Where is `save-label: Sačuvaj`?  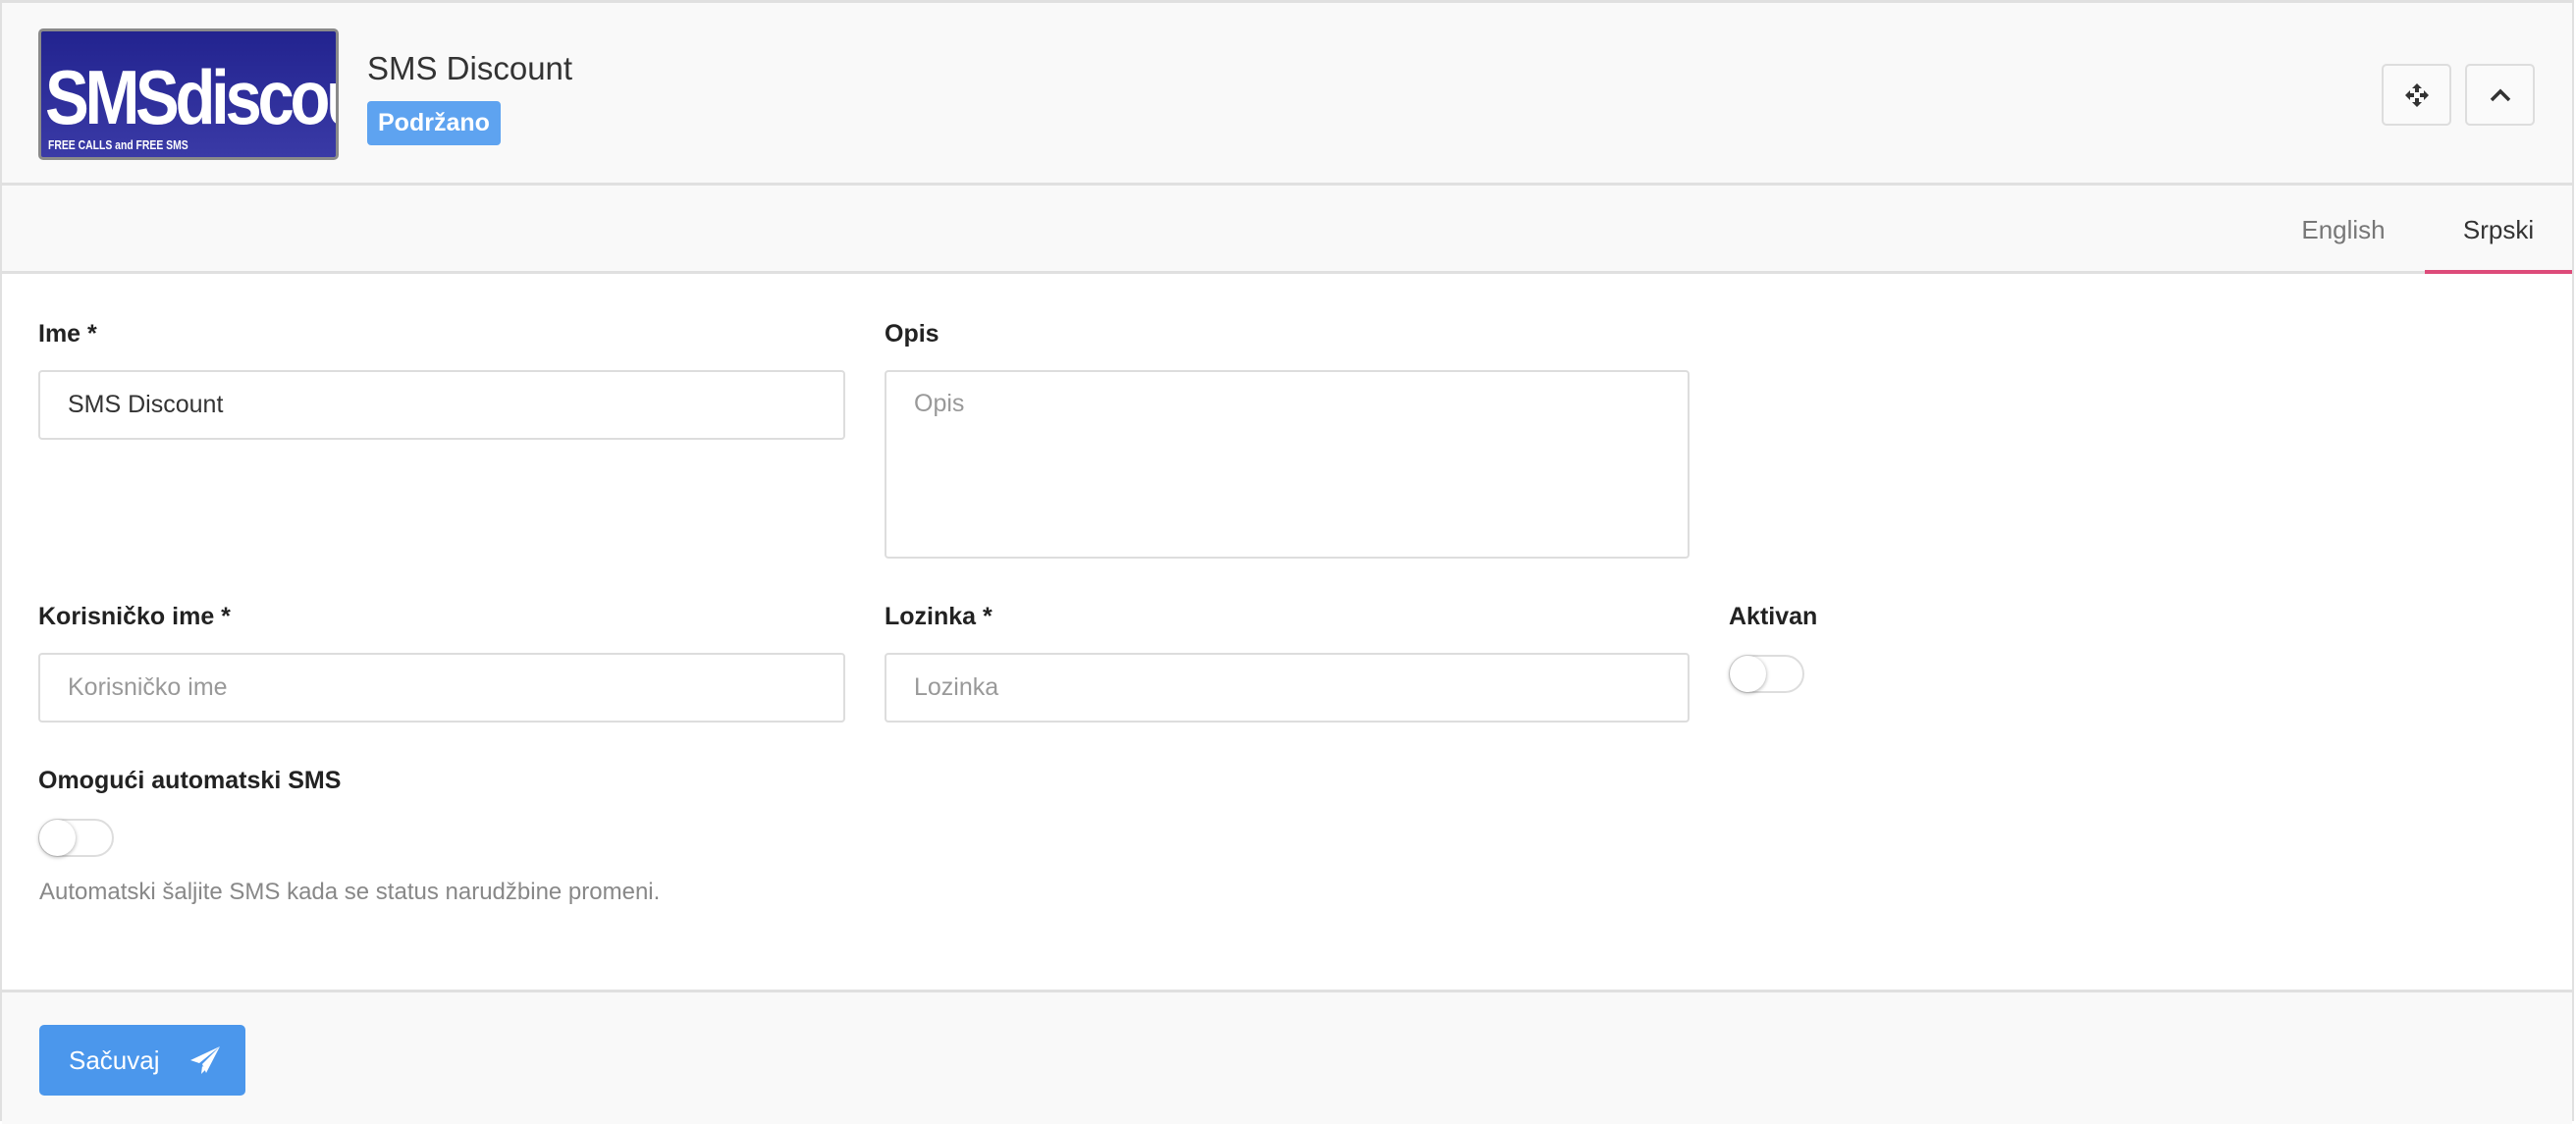
save-label: Sačuvaj is located at coordinates (114, 1060).